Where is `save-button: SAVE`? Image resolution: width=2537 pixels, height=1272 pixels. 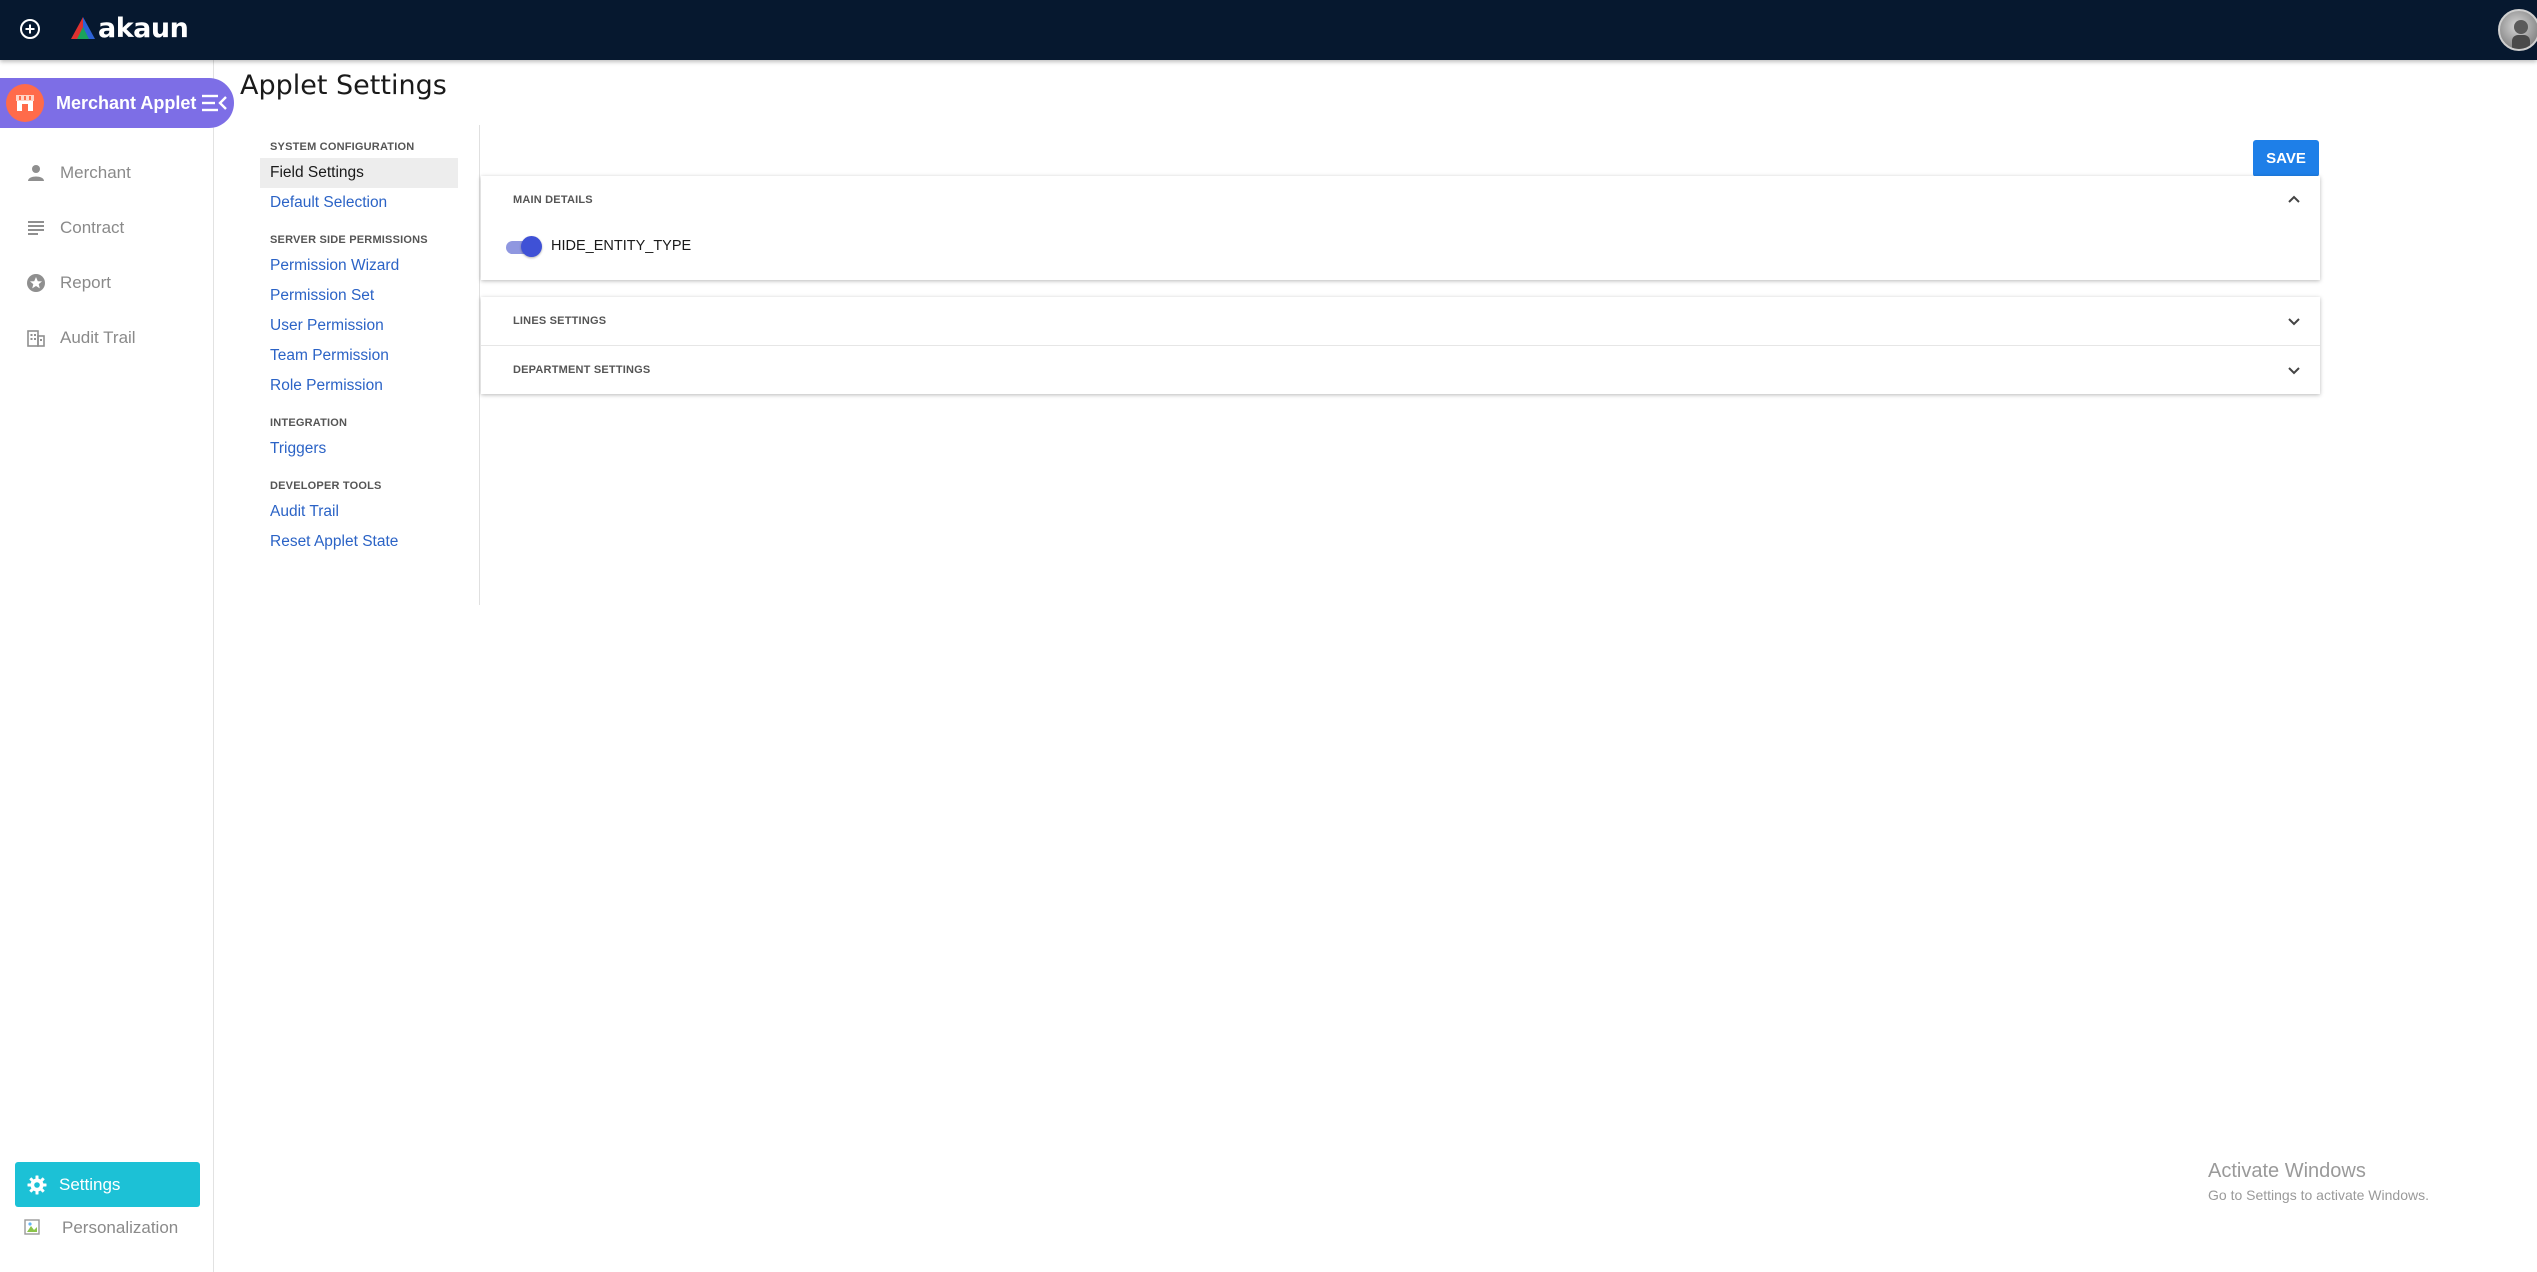 save-button: SAVE is located at coordinates (2286, 158).